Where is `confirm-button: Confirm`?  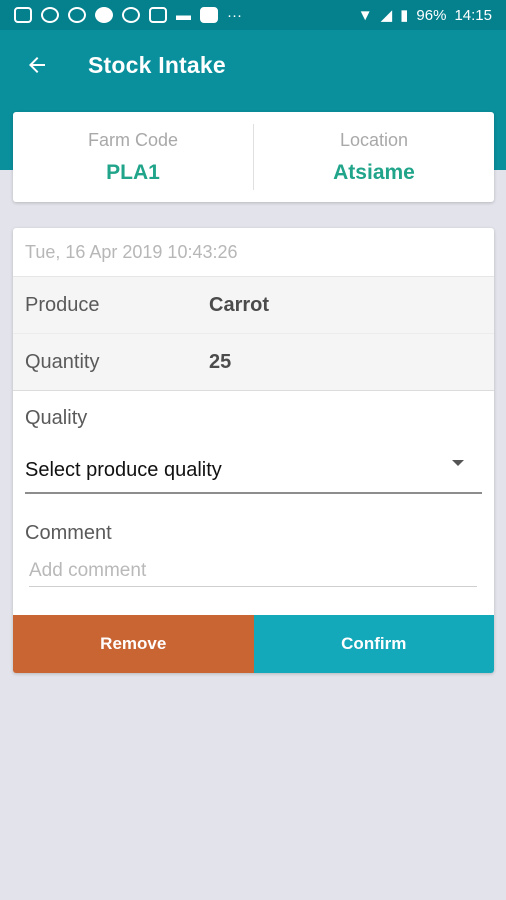 confirm-button: Confirm is located at coordinates (373, 644).